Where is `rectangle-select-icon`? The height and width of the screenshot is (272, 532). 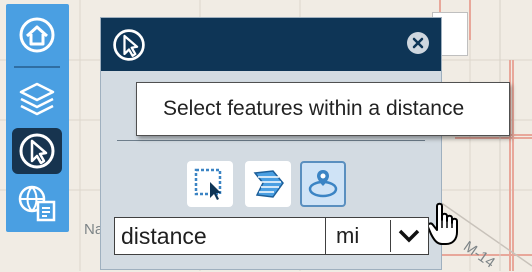 rectangle-select-icon is located at coordinates (208, 184).